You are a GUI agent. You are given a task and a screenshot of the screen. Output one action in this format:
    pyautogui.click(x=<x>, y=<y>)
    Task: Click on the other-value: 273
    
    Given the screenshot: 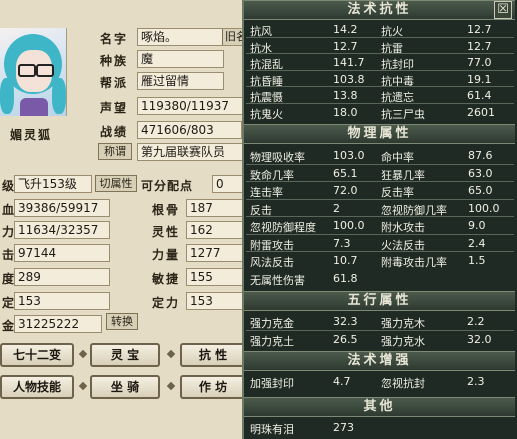 What is the action you would take?
    pyautogui.click(x=343, y=427)
    